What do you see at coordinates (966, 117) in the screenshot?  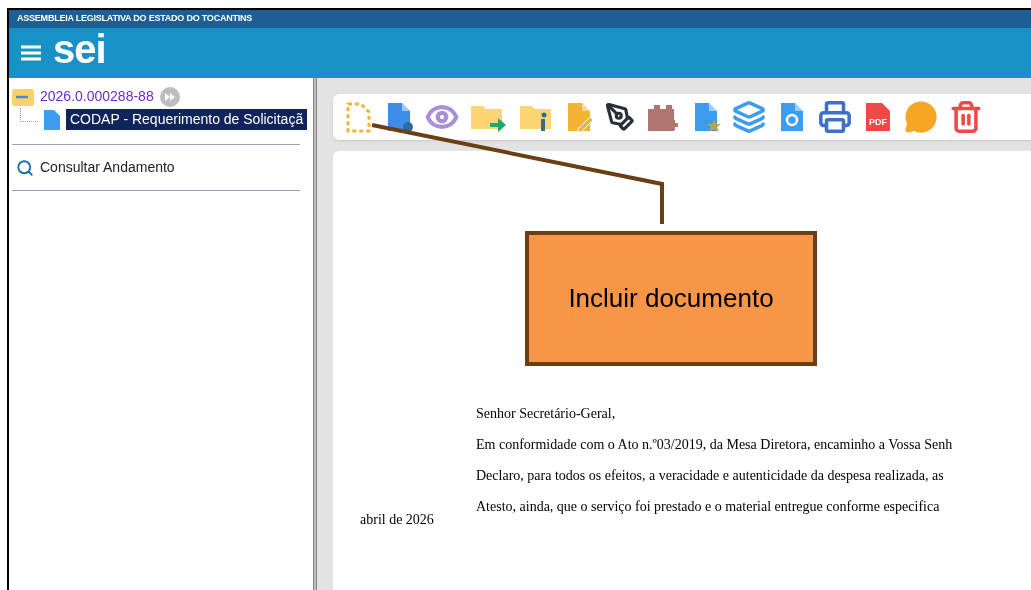 I see `trash-icon` at bounding box center [966, 117].